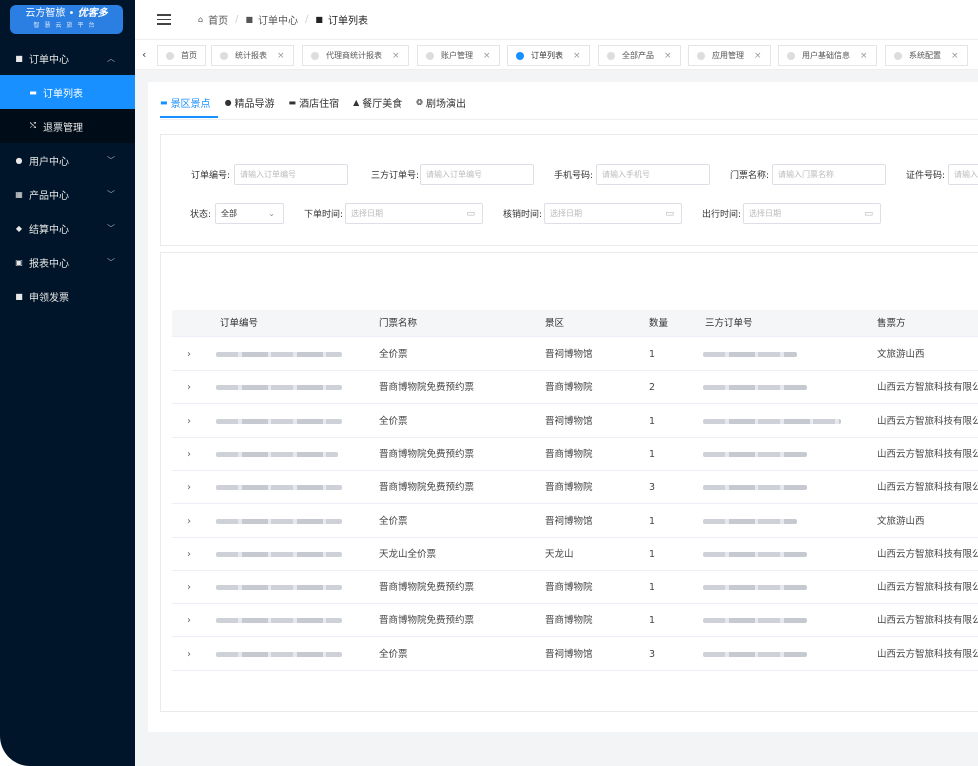 The image size is (978, 766). What do you see at coordinates (67, 262) in the screenshot?
I see `sidebar-item-report-center: ▣ 报表中心 ﹀` at bounding box center [67, 262].